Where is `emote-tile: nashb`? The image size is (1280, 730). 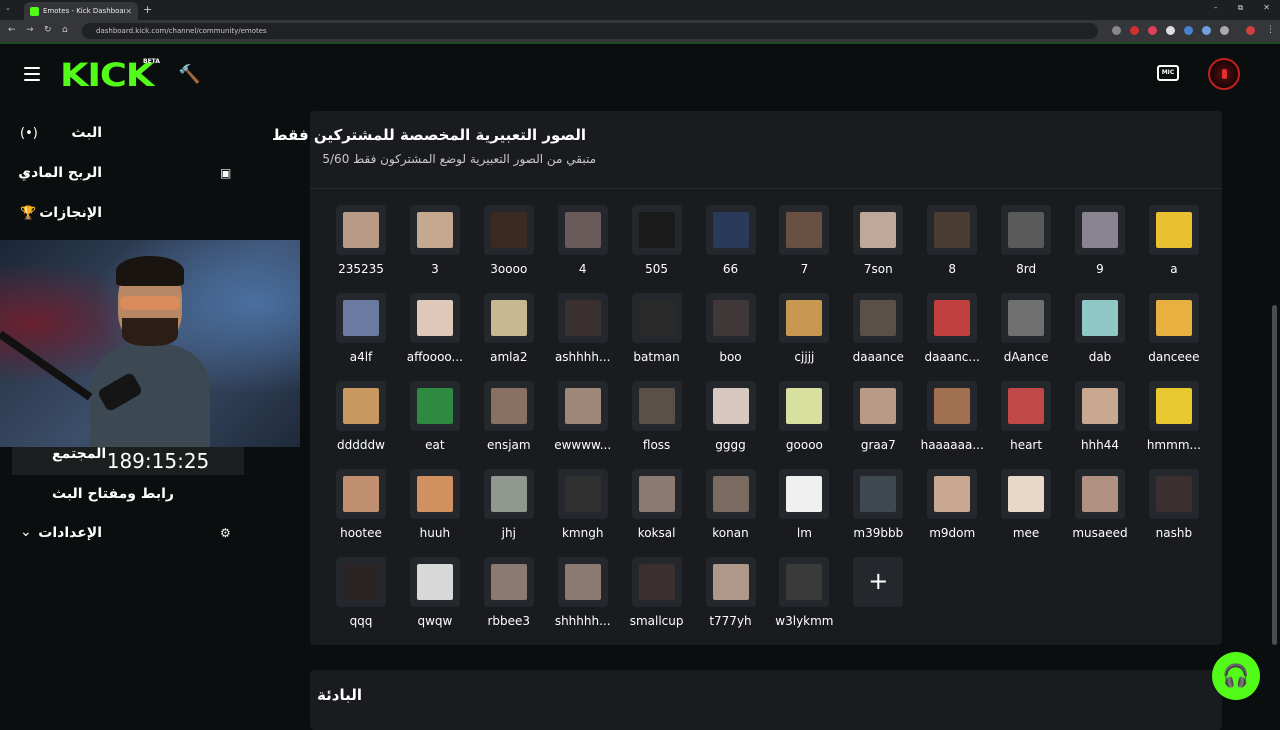 emote-tile: nashb is located at coordinates (1174, 509).